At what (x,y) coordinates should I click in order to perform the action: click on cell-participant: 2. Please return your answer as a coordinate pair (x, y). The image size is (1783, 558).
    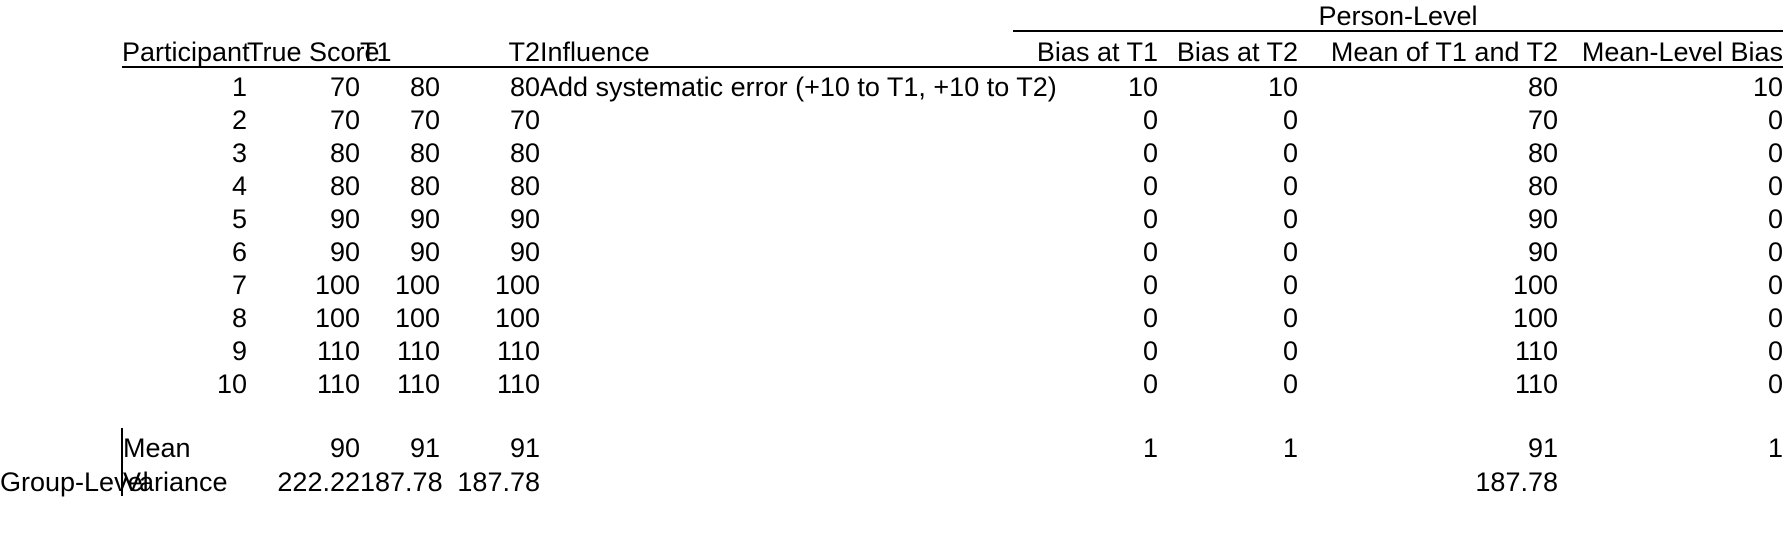
    Looking at the image, I should click on (239, 120).